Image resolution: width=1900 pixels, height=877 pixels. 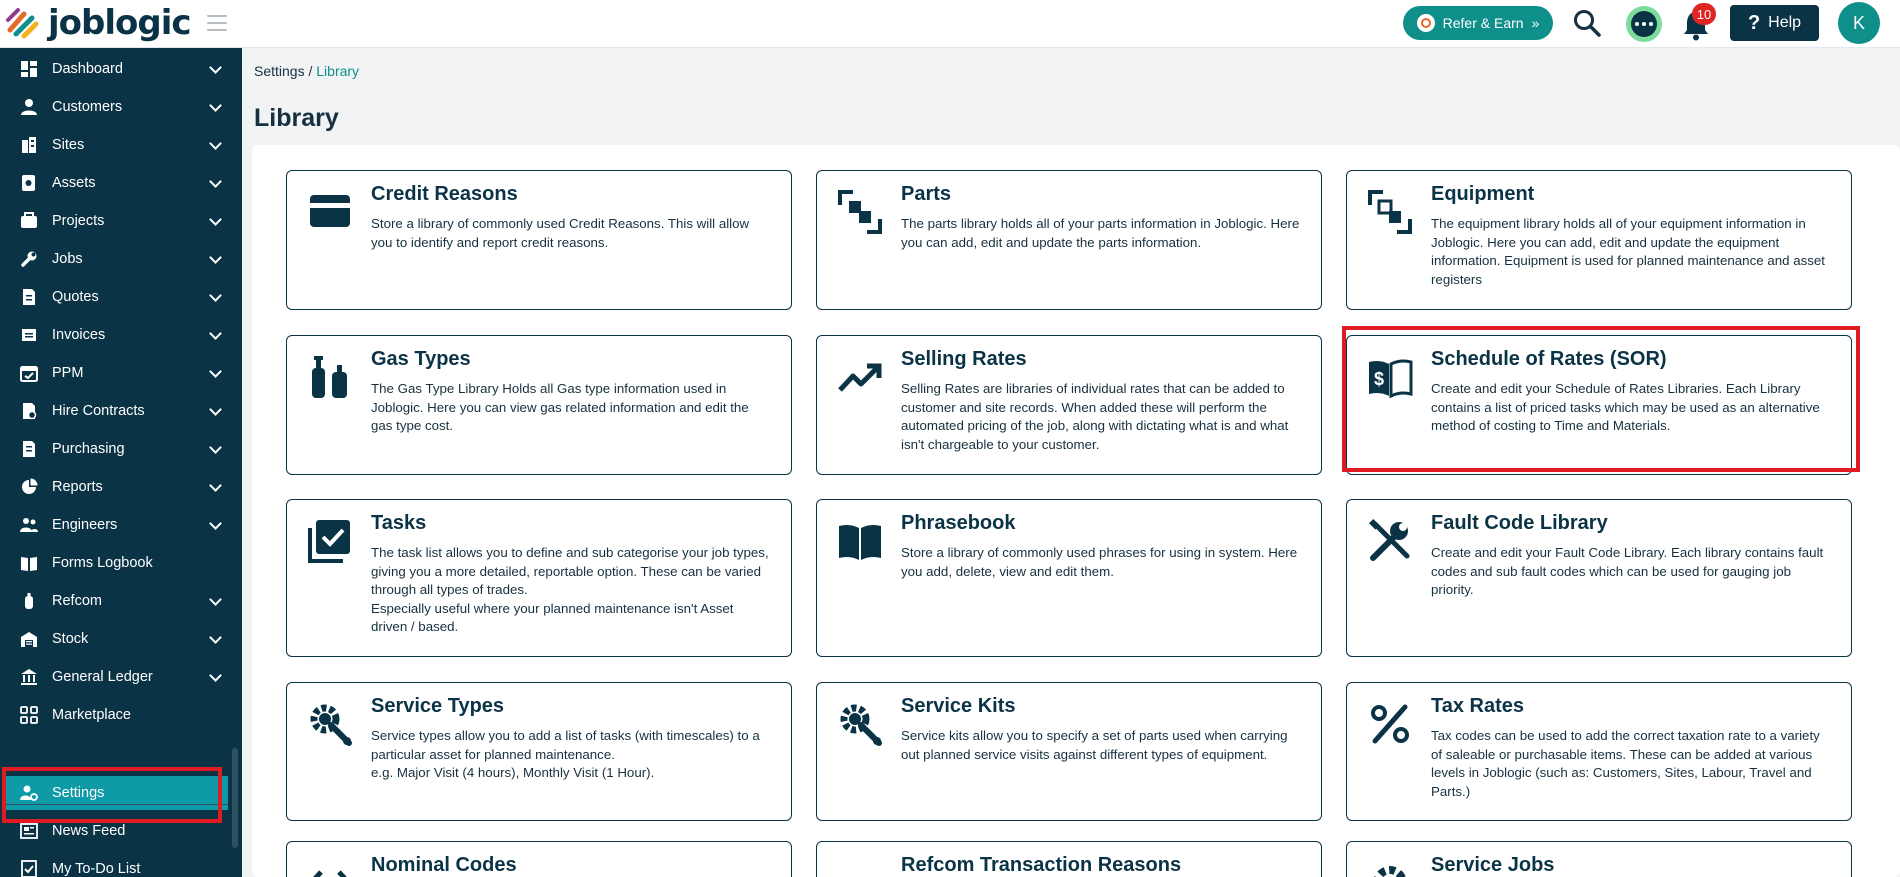 I want to click on news-icon, so click(x=29, y=831).